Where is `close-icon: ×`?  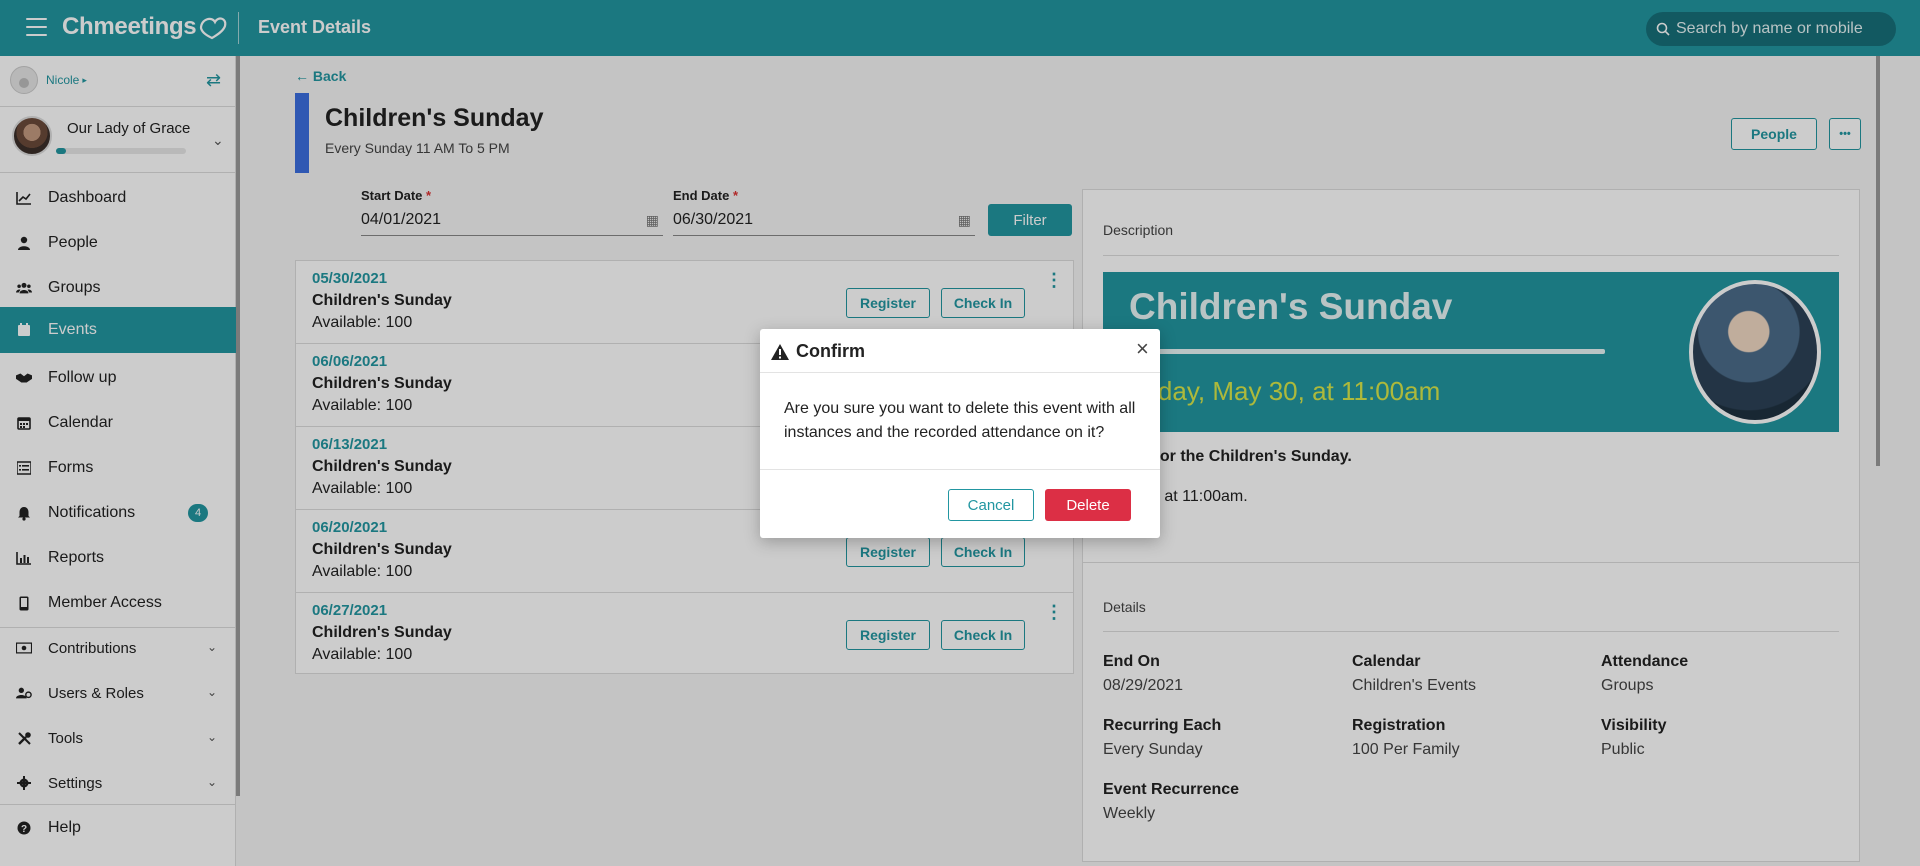 close-icon: × is located at coordinates (1142, 349).